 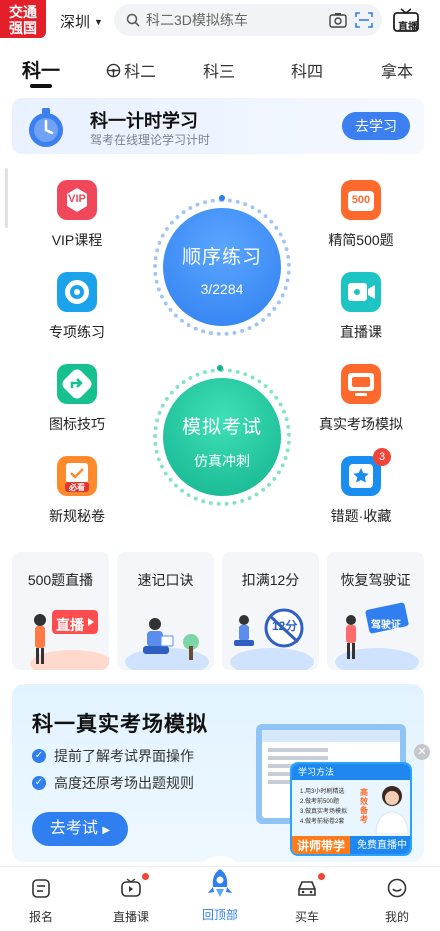 What do you see at coordinates (77, 424) in the screenshot?
I see `feature-label: 图标技巧` at bounding box center [77, 424].